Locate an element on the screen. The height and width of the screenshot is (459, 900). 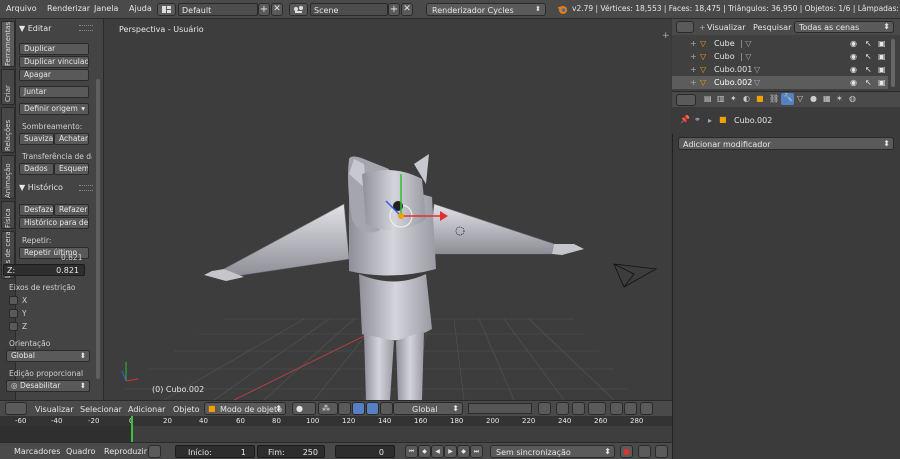
preview-range-icon is located at coordinates (154, 451).